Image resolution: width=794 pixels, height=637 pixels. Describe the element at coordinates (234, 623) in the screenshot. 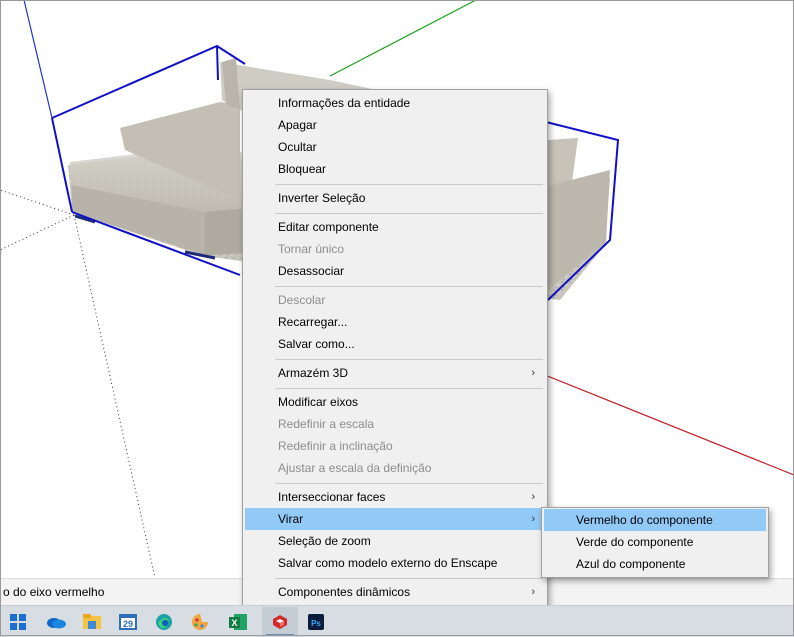

I see `excel-letter: X` at that location.